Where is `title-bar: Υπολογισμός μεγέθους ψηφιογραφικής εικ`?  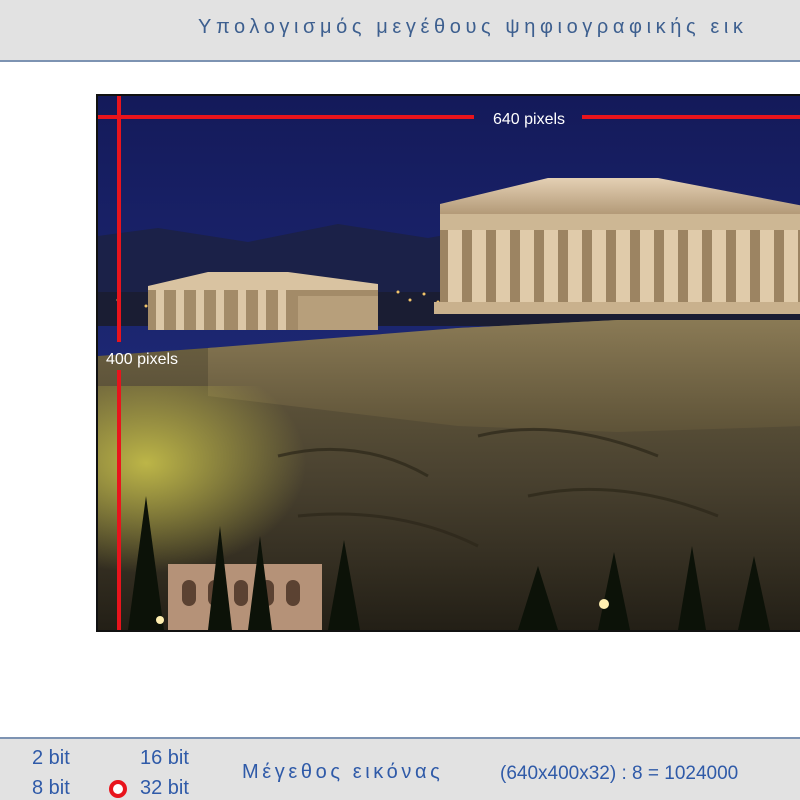
title-bar: Υπολογισμός μεγέθους ψηφιογραφικής εικ is located at coordinates (400, 31).